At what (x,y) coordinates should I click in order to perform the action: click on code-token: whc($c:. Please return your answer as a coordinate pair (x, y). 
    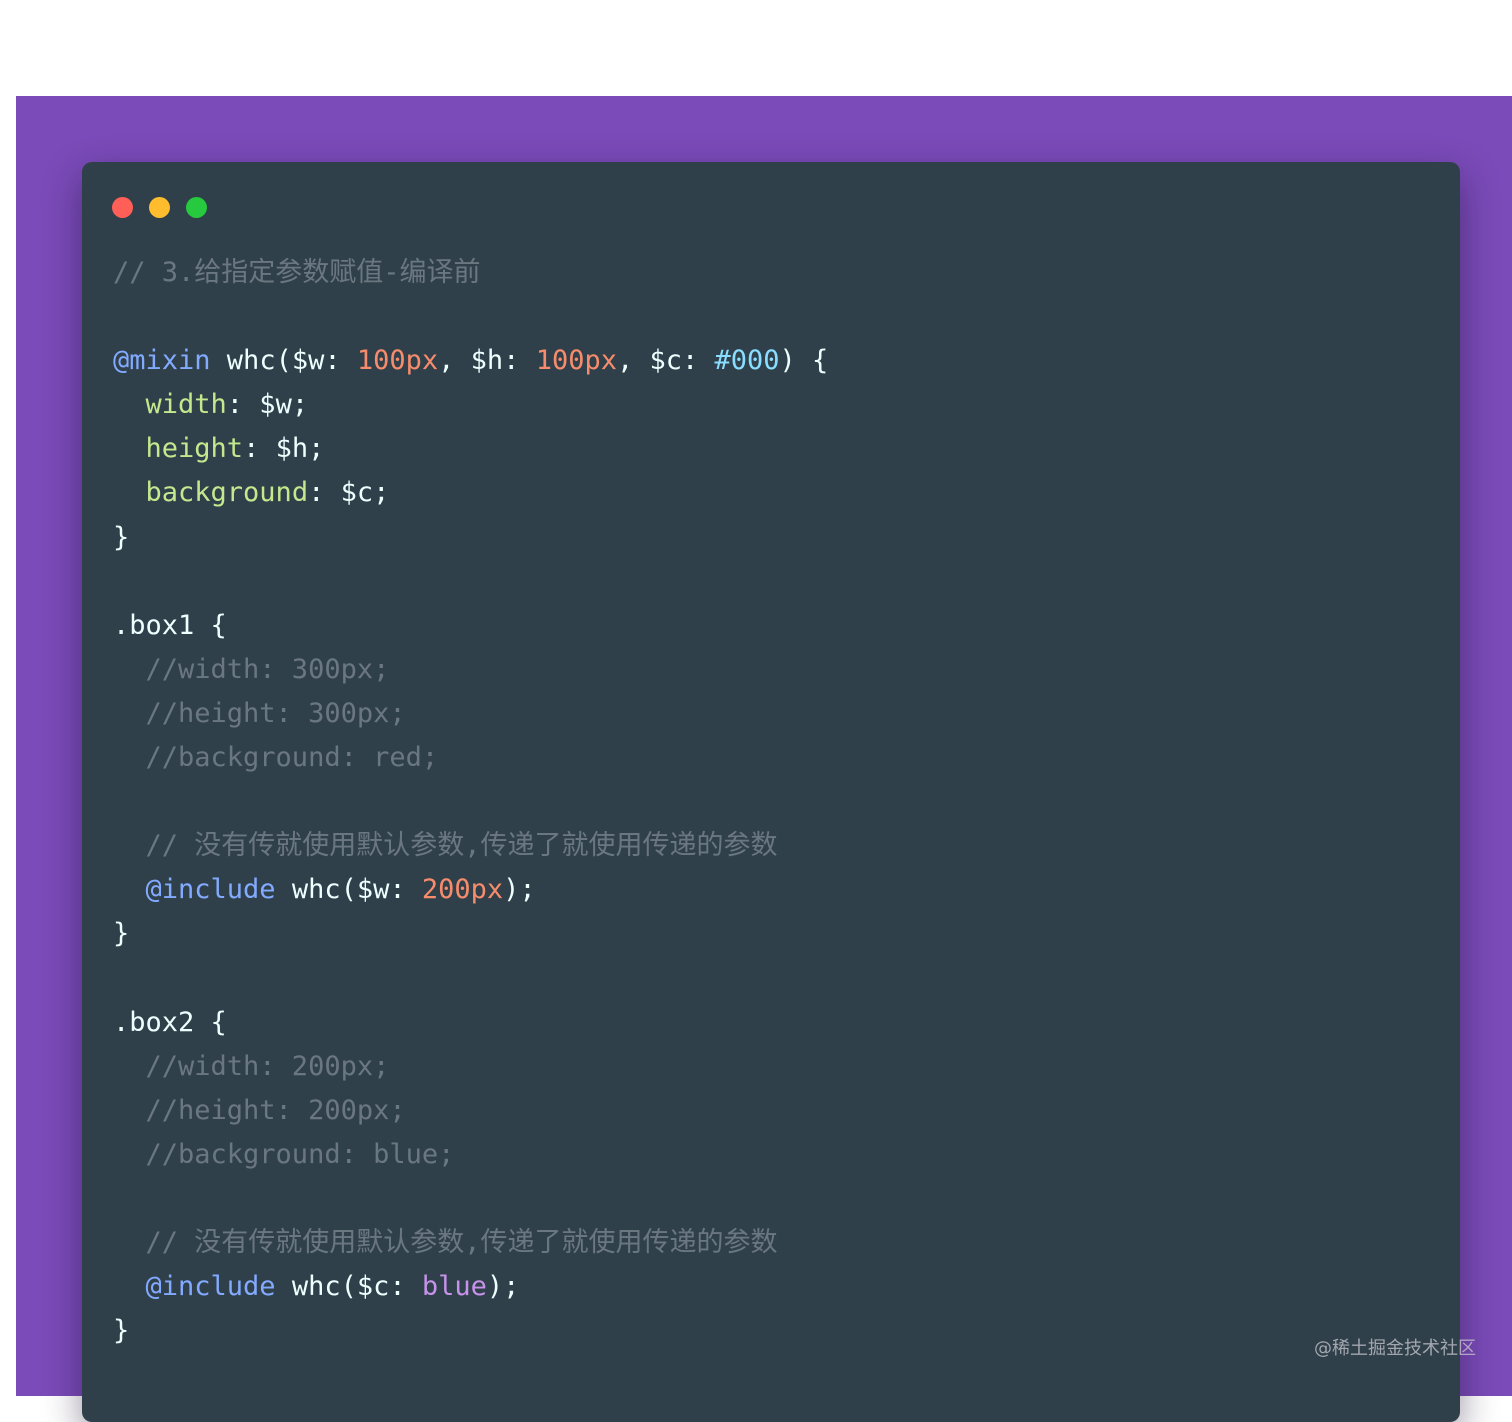
    Looking at the image, I should click on (349, 1286).